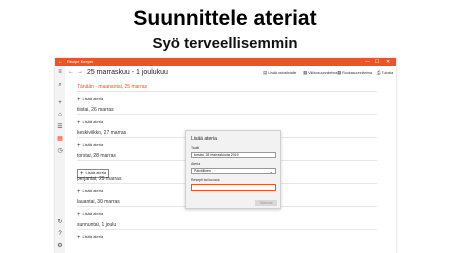  Describe the element at coordinates (266, 203) in the screenshot. I see `save-button: Tallenna` at that location.